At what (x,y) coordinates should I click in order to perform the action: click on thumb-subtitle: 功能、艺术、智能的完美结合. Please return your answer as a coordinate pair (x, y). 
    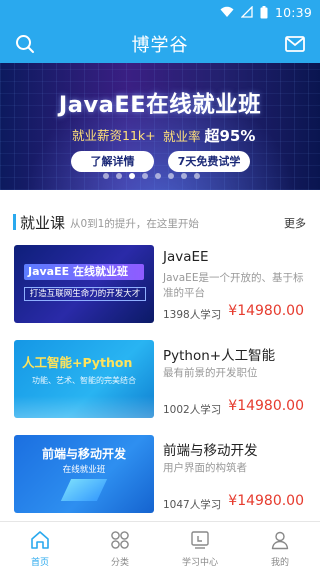
    Looking at the image, I should click on (84, 380).